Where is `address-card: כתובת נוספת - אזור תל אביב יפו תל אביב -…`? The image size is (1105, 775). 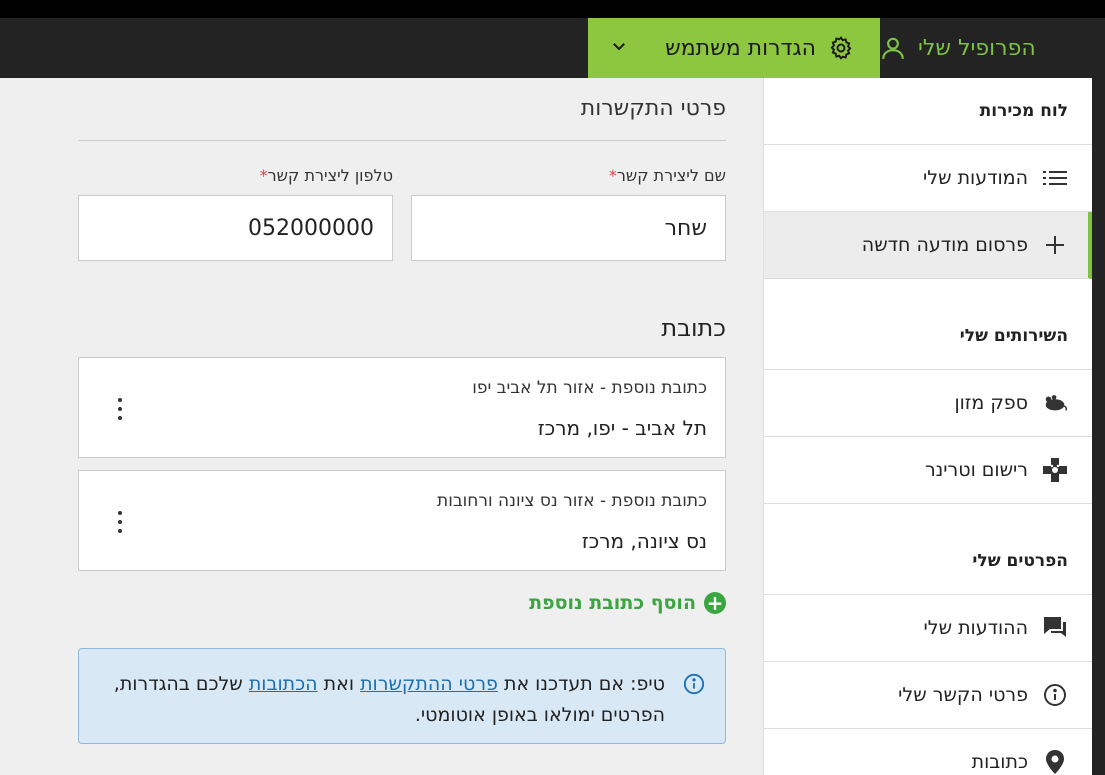
address-card: כתובת נוספת - אזור תל אביב יפו תל אביב -… is located at coordinates (402, 407).